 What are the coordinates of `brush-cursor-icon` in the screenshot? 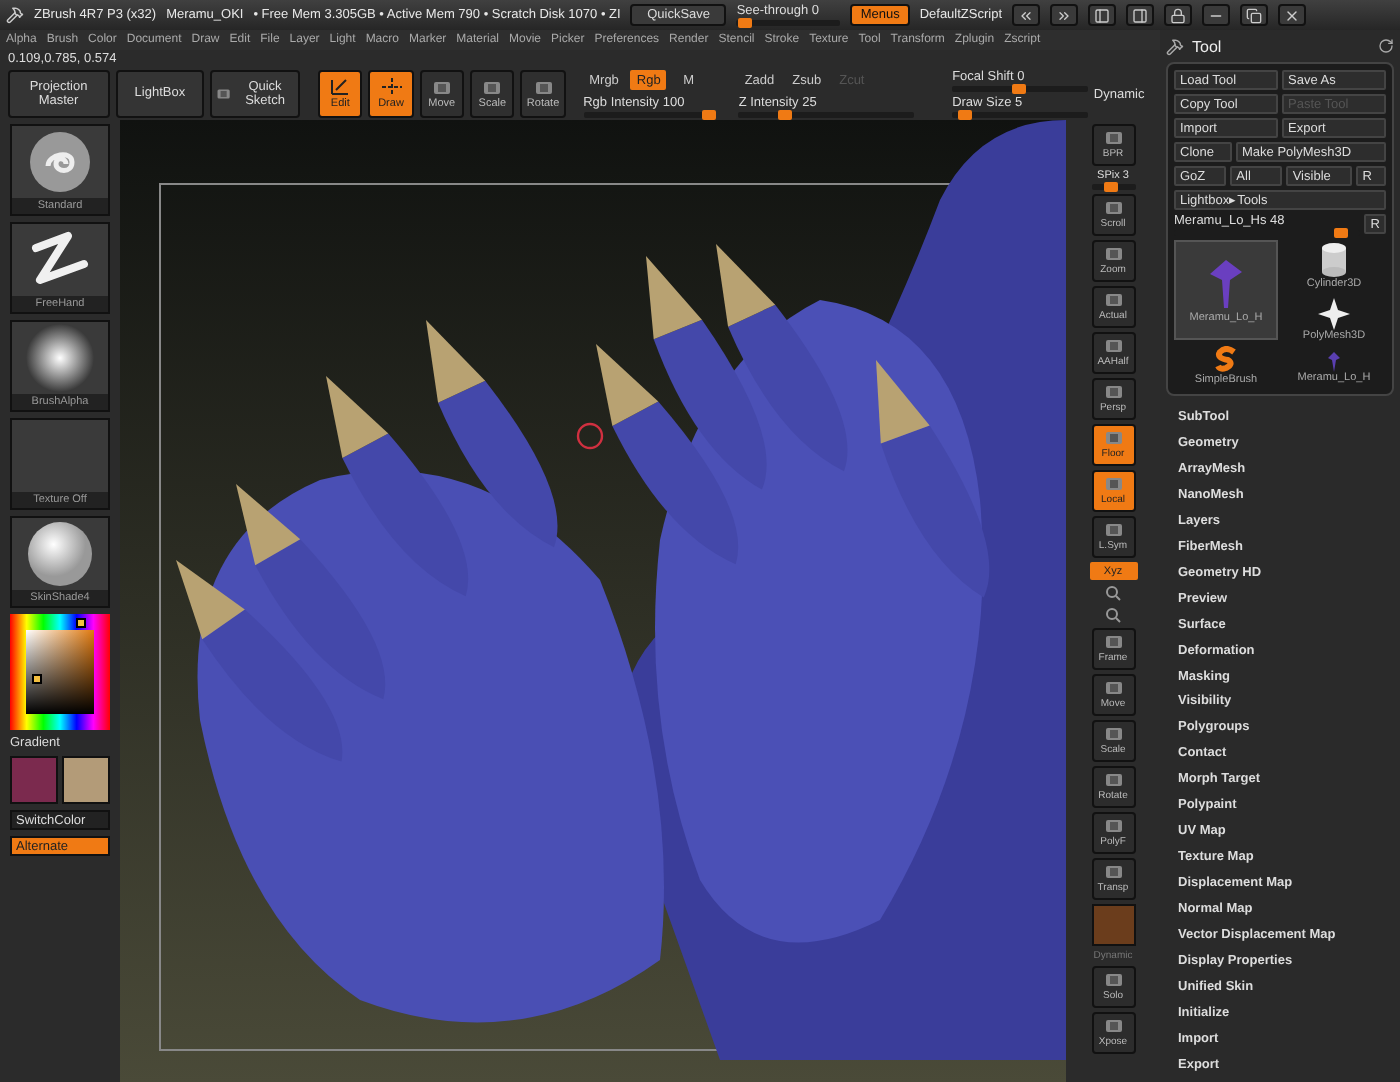 It's located at (590, 436).